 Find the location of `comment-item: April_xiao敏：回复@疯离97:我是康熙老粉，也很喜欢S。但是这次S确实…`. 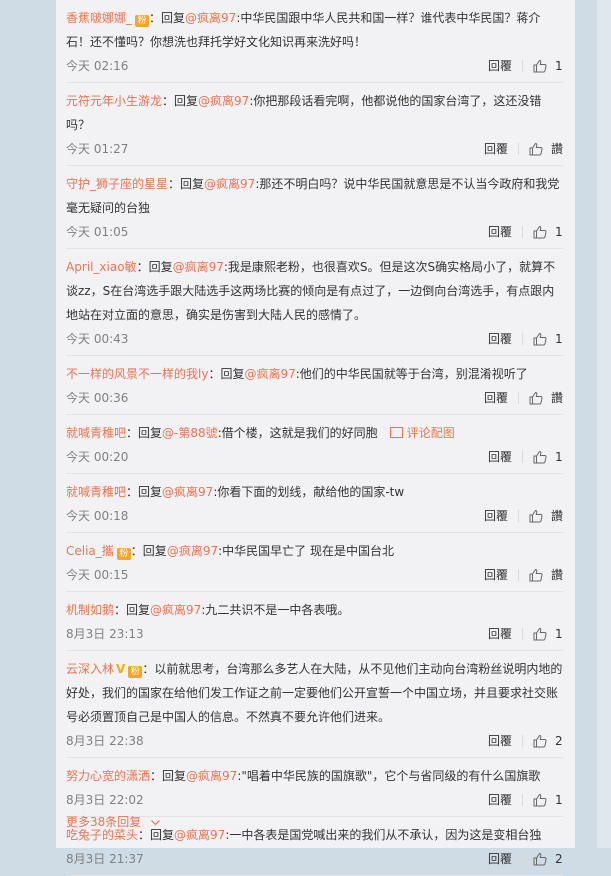

comment-item: April_xiao敏：回复@疯离97:我是康熙老粉，也很喜欢S。但是这次S确实… is located at coordinates (314, 302).